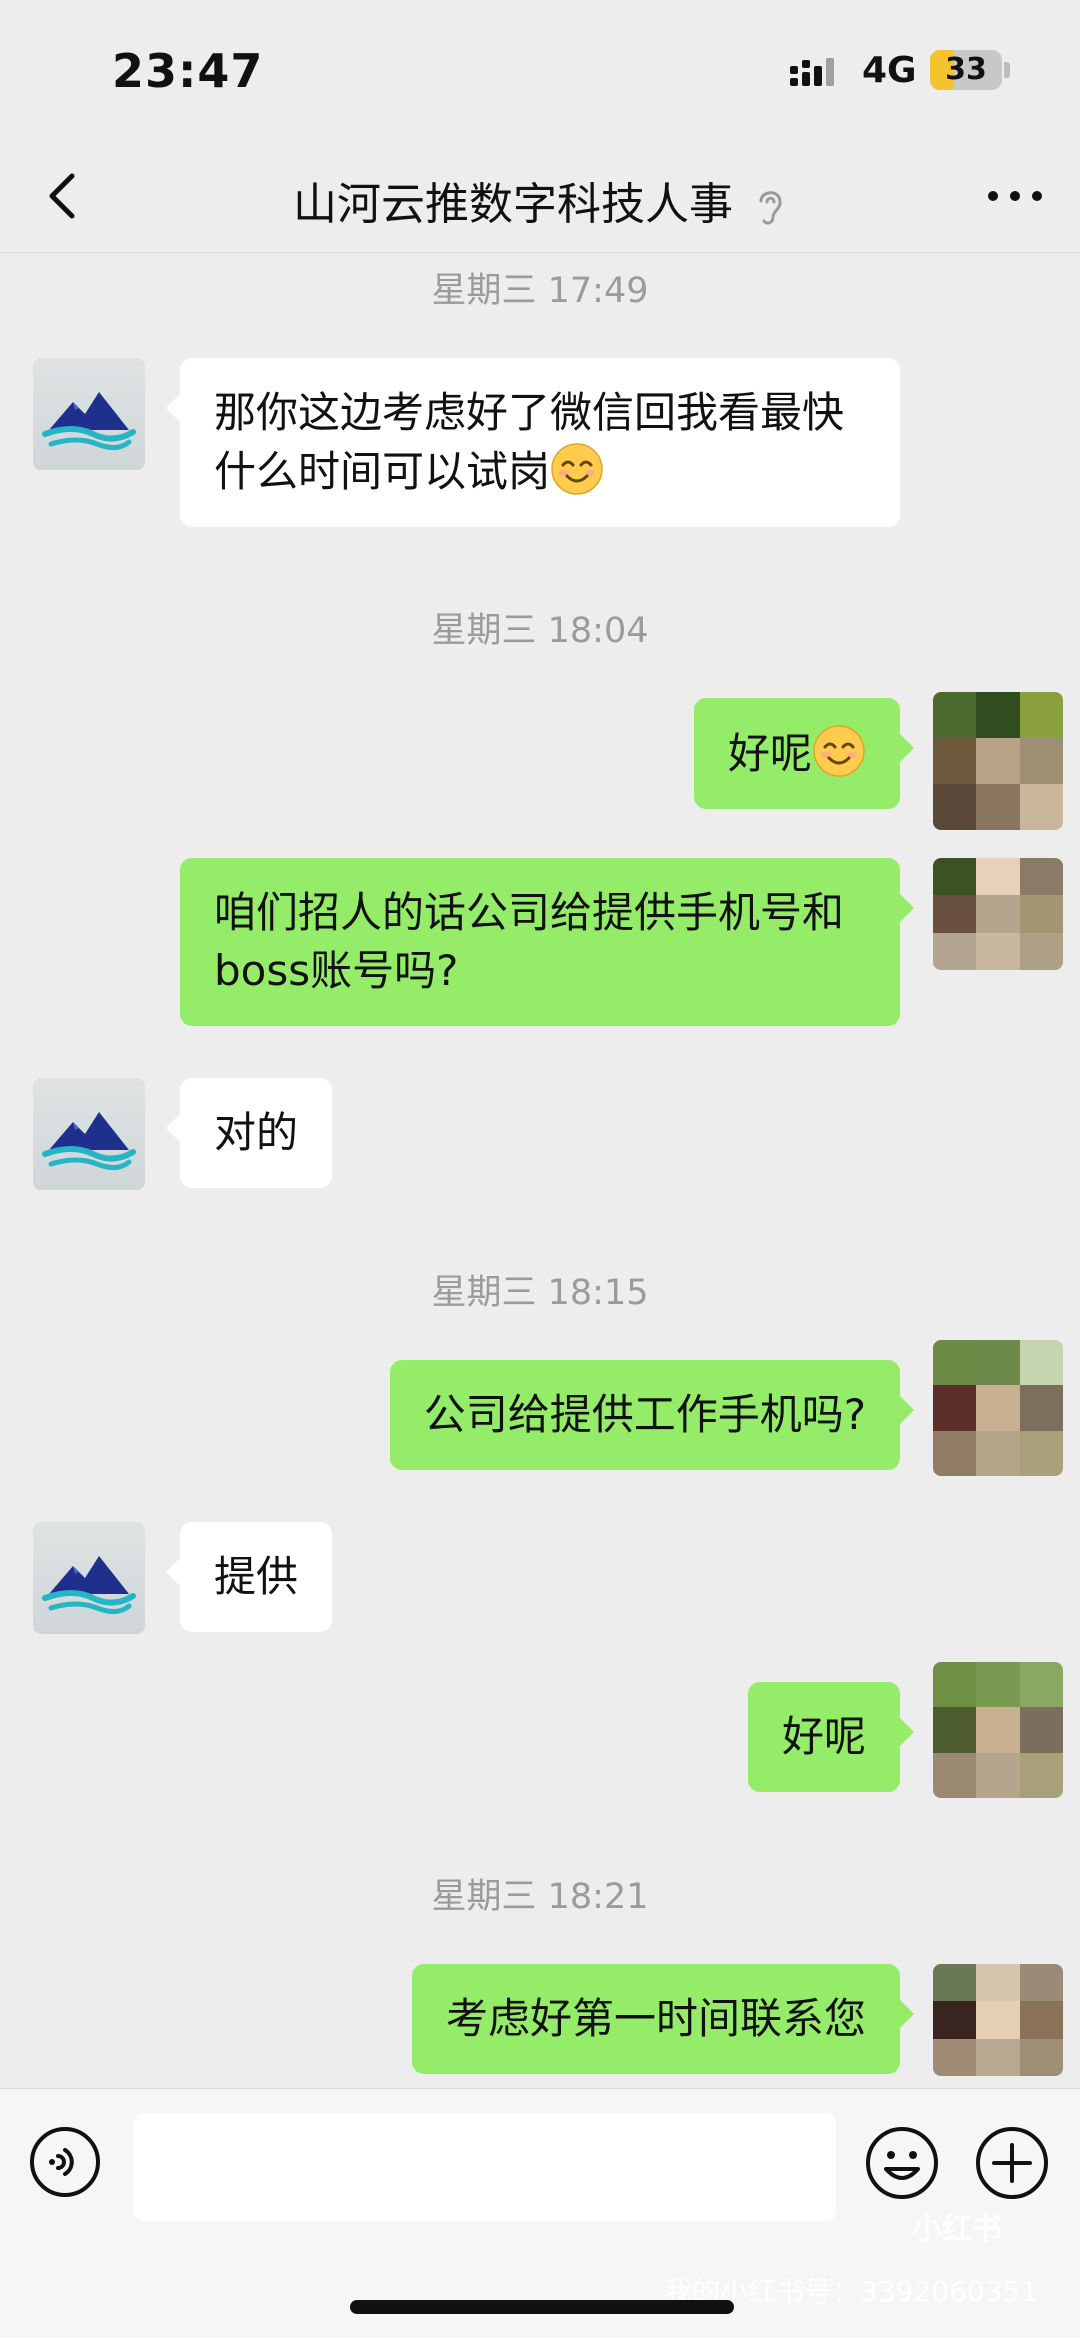 This screenshot has height=2338, width=1080. Describe the element at coordinates (957, 2229) in the screenshot. I see `watermark-logo: 小红书` at that location.